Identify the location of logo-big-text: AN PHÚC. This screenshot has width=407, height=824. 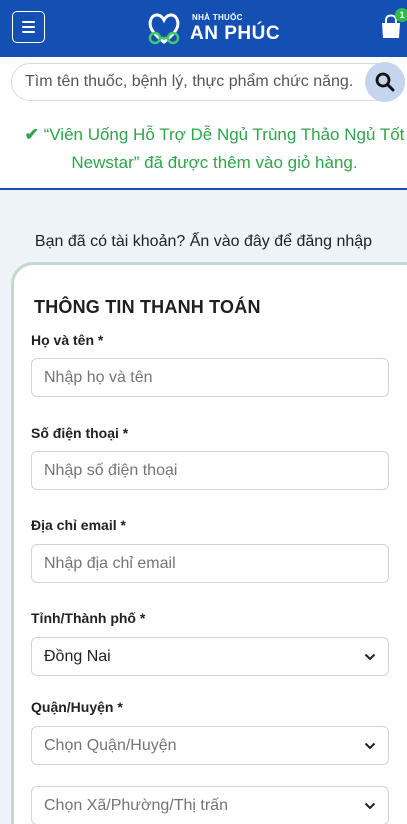
(235, 33).